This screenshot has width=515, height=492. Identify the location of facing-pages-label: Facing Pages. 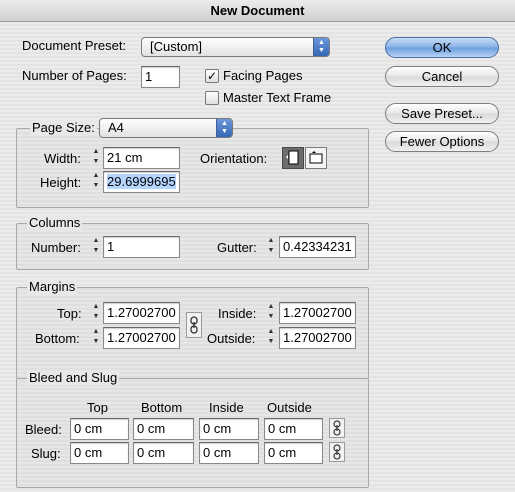
(263, 75).